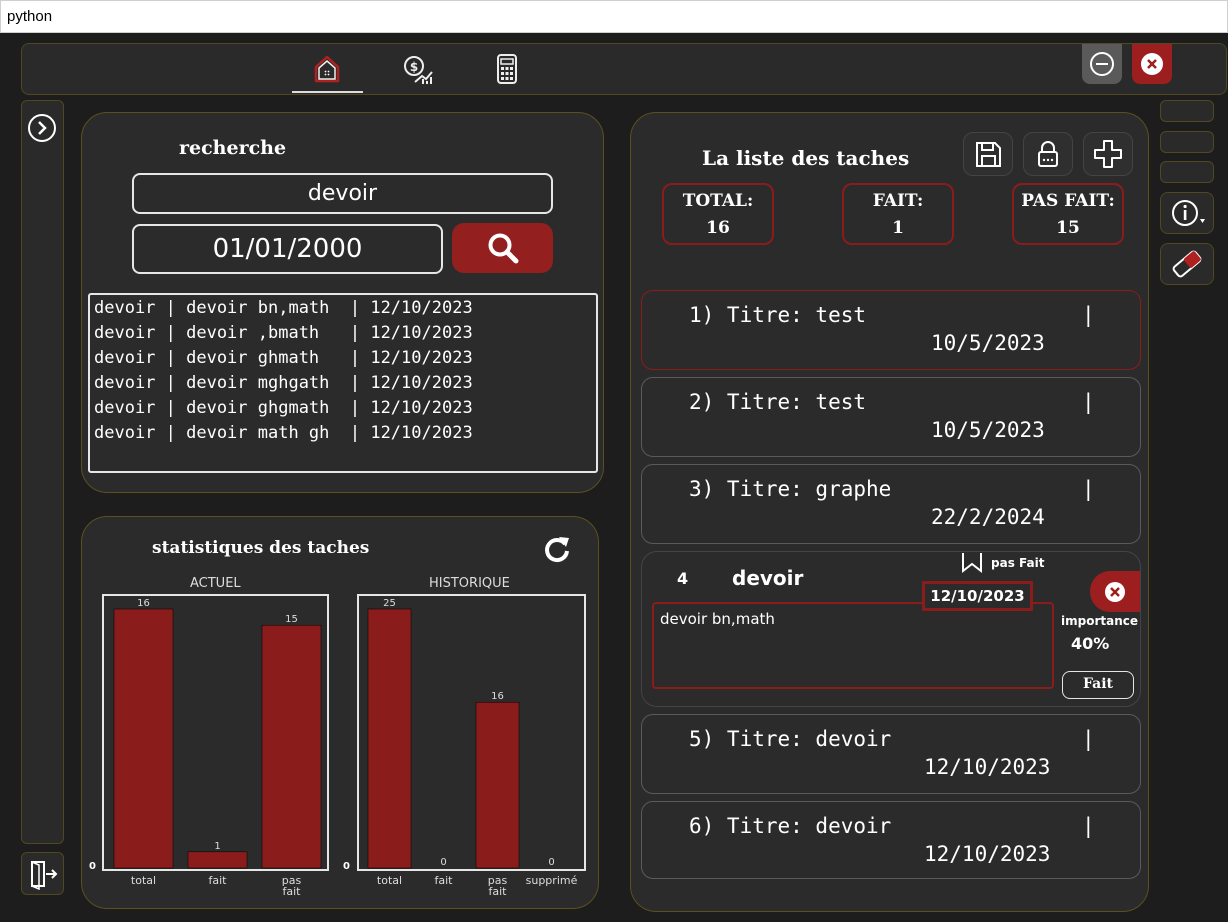  What do you see at coordinates (1018, 563) in the screenshot?
I see `task-status: pas Fait` at bounding box center [1018, 563].